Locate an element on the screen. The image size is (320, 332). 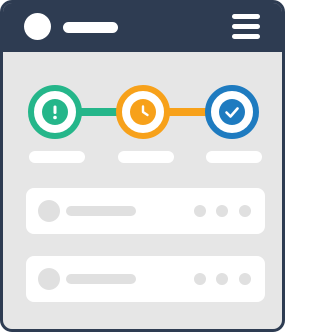
checkmark-icon is located at coordinates (232, 112).